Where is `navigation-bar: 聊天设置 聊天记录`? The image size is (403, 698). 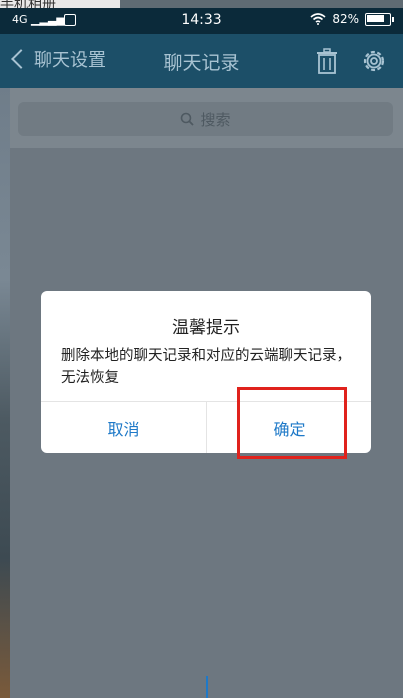 navigation-bar: 聊天设置 聊天记录 is located at coordinates (201, 61).